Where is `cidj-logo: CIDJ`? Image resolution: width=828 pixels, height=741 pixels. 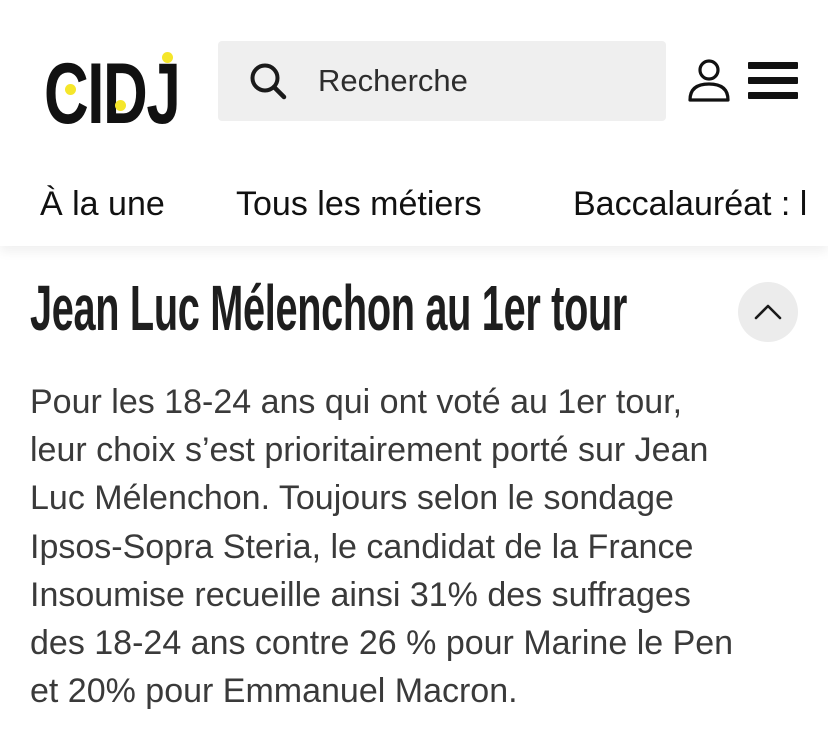 cidj-logo: CIDJ is located at coordinates (112, 94).